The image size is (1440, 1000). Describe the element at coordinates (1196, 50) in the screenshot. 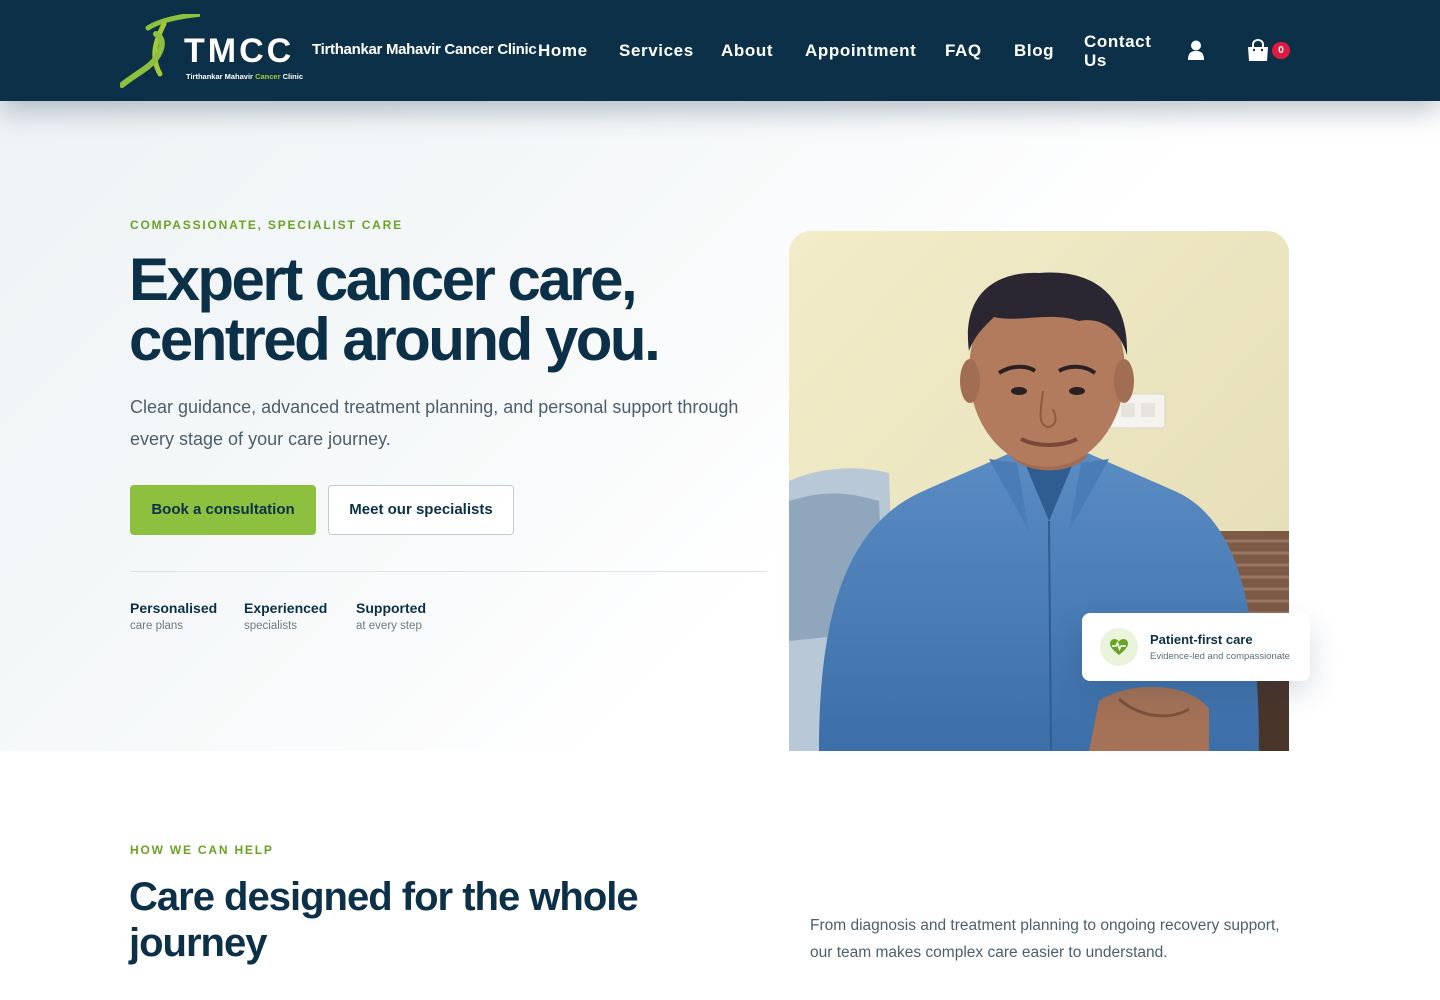

I see `user-icon` at that location.